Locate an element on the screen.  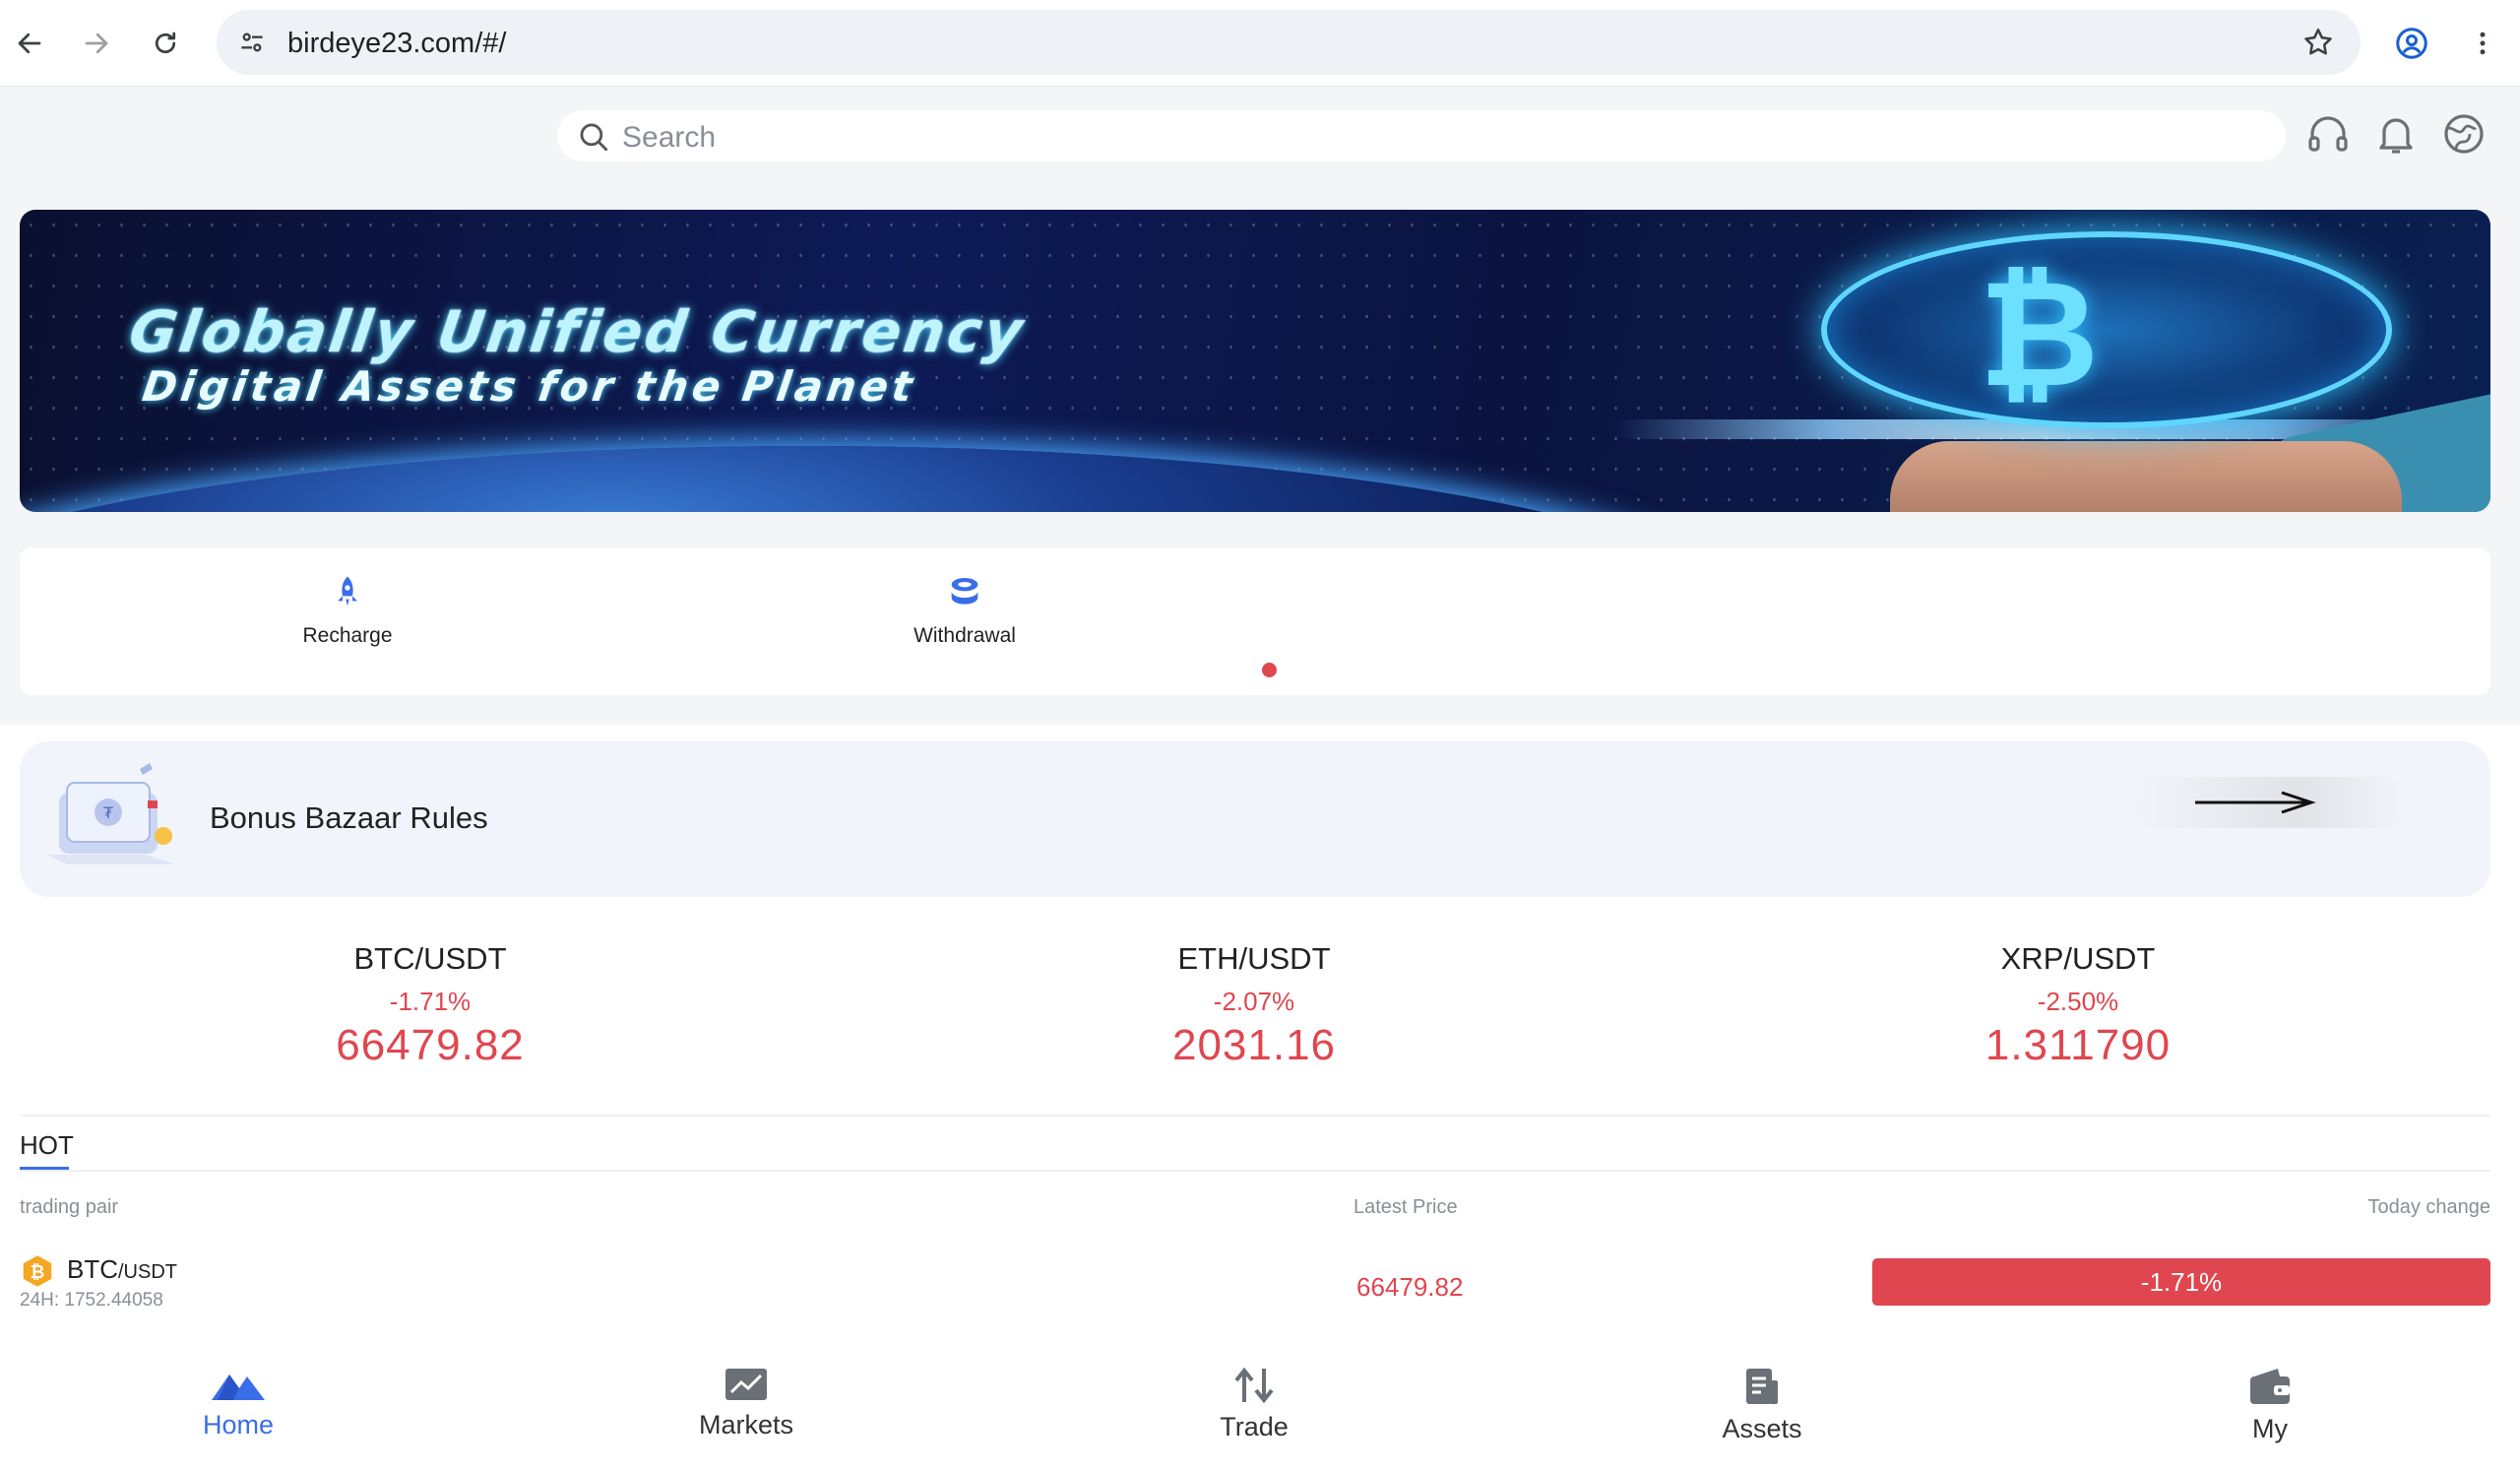
address-bar: birdeye23.com/#/ is located at coordinates (1289, 42).